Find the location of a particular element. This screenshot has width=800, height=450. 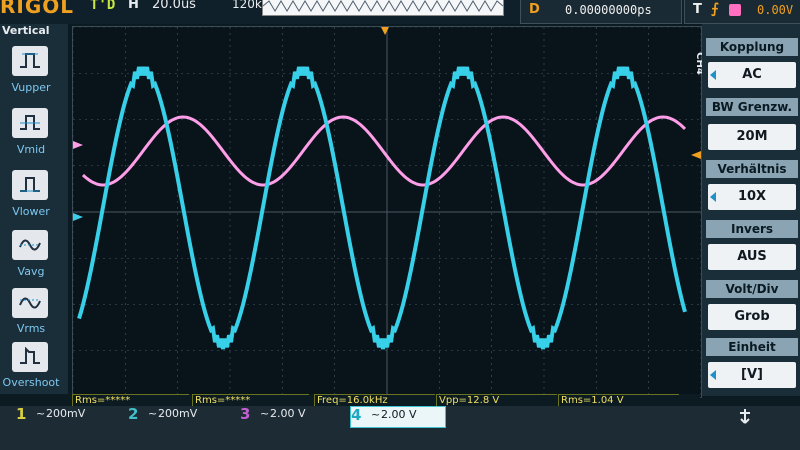

timebase-value: 20.0us is located at coordinates (174, 6).